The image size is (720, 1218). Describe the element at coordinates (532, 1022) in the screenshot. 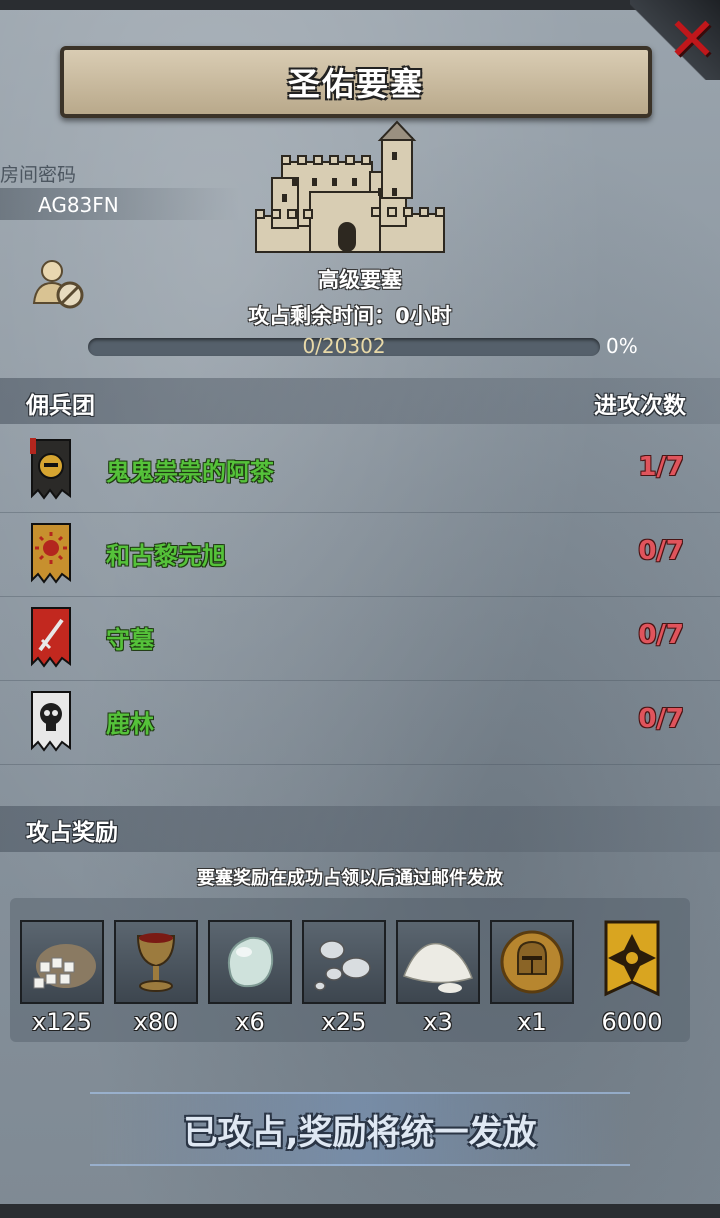

I see `reward-qty: x1` at that location.